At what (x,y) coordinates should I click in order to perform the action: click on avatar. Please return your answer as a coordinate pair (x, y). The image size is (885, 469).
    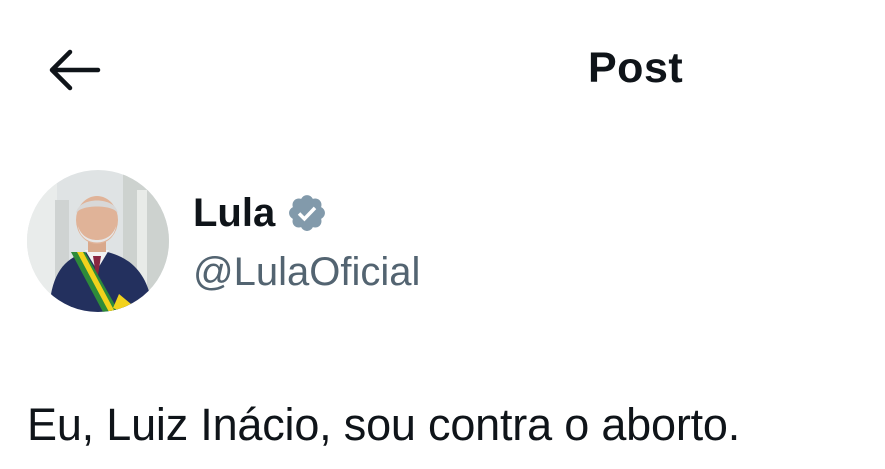
    Looking at the image, I should click on (98, 241).